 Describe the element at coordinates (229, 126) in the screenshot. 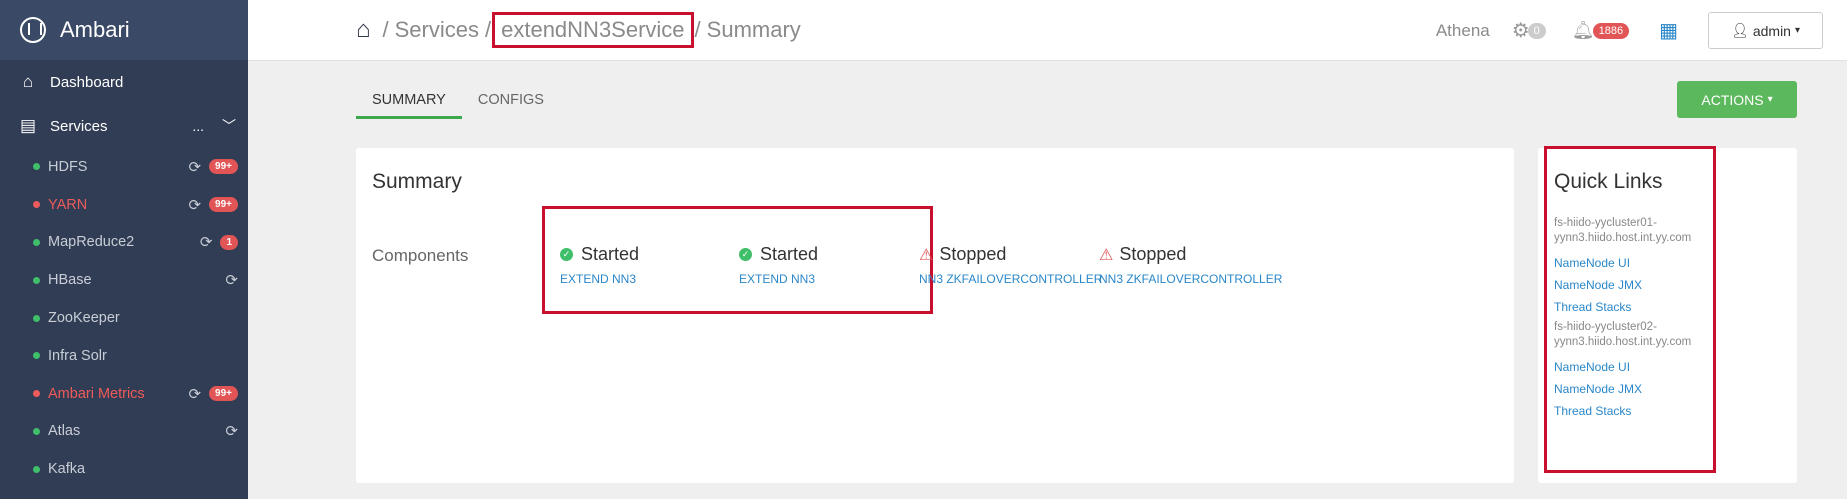

I see `chevron-down-icon: ﹀` at that location.